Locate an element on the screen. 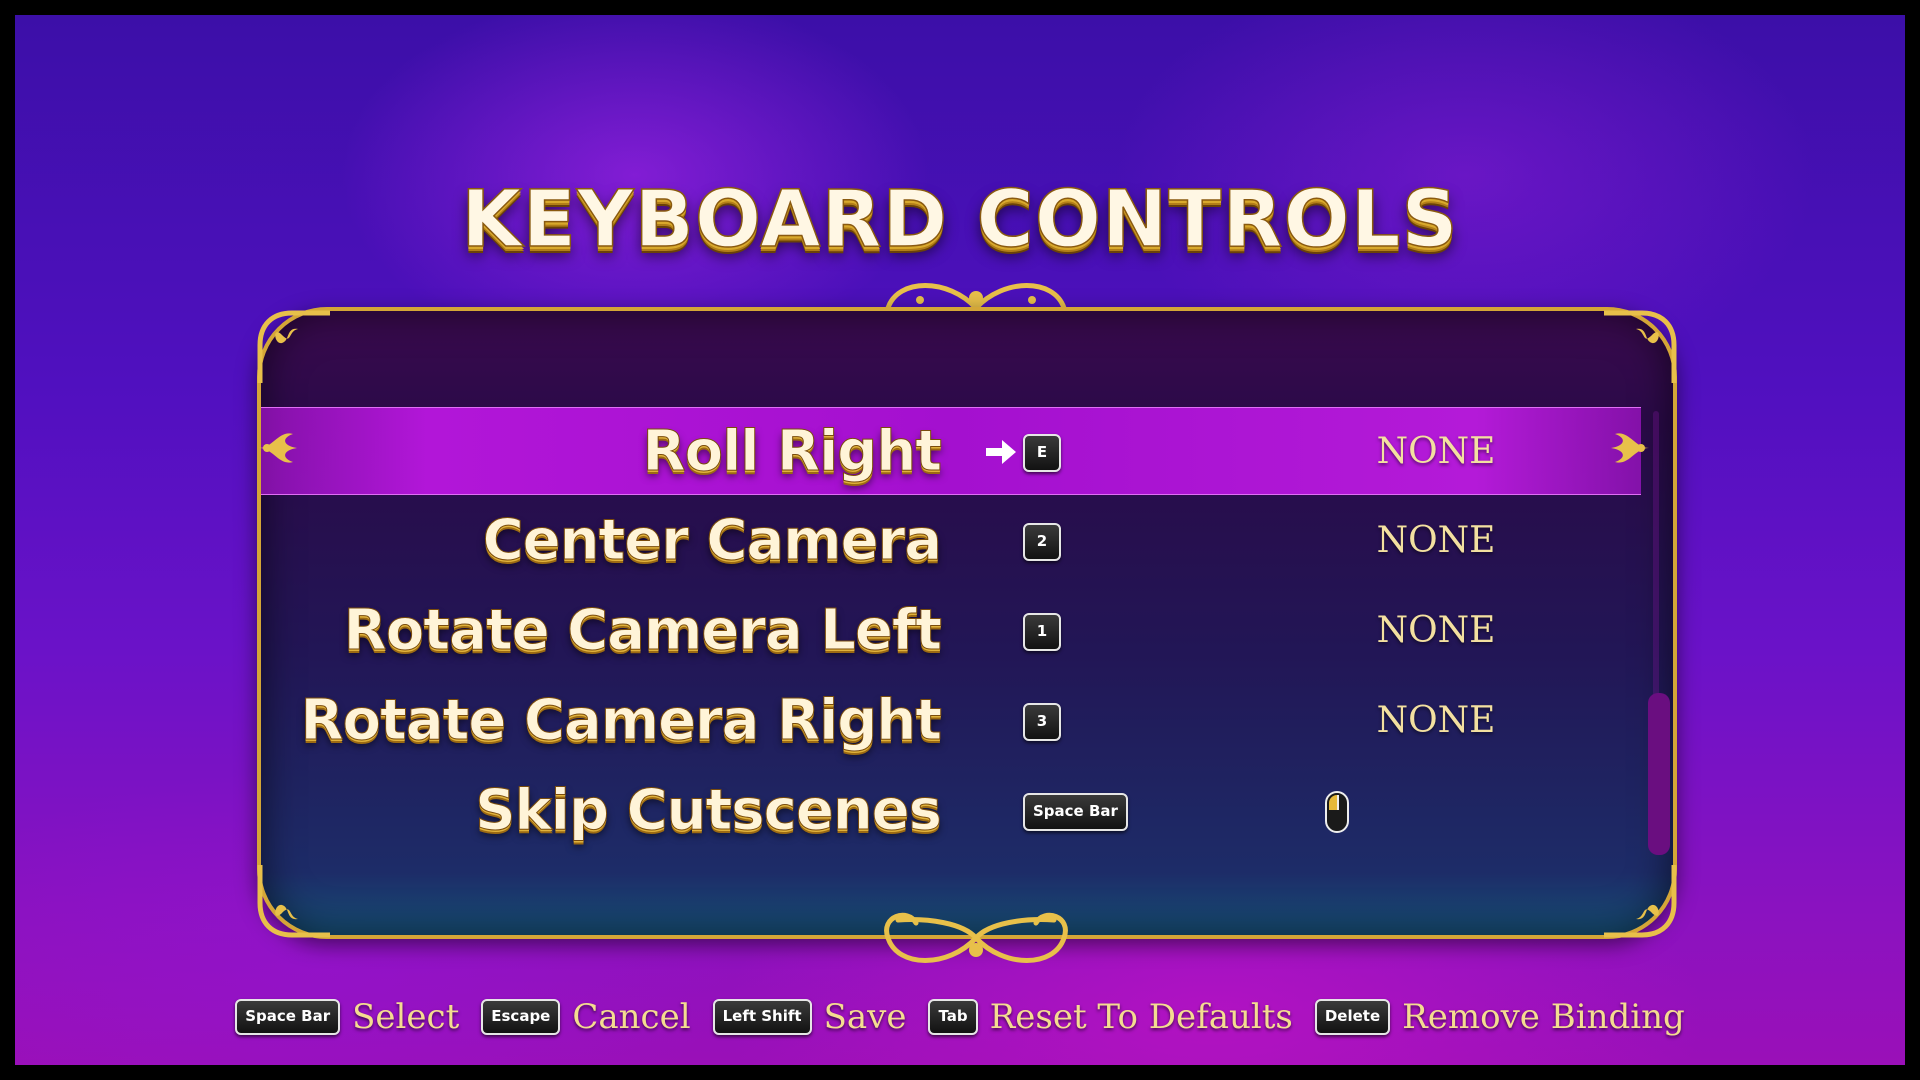 This screenshot has width=1920, height=1080. primary-key-badge: Space Bar is located at coordinates (1075, 812).